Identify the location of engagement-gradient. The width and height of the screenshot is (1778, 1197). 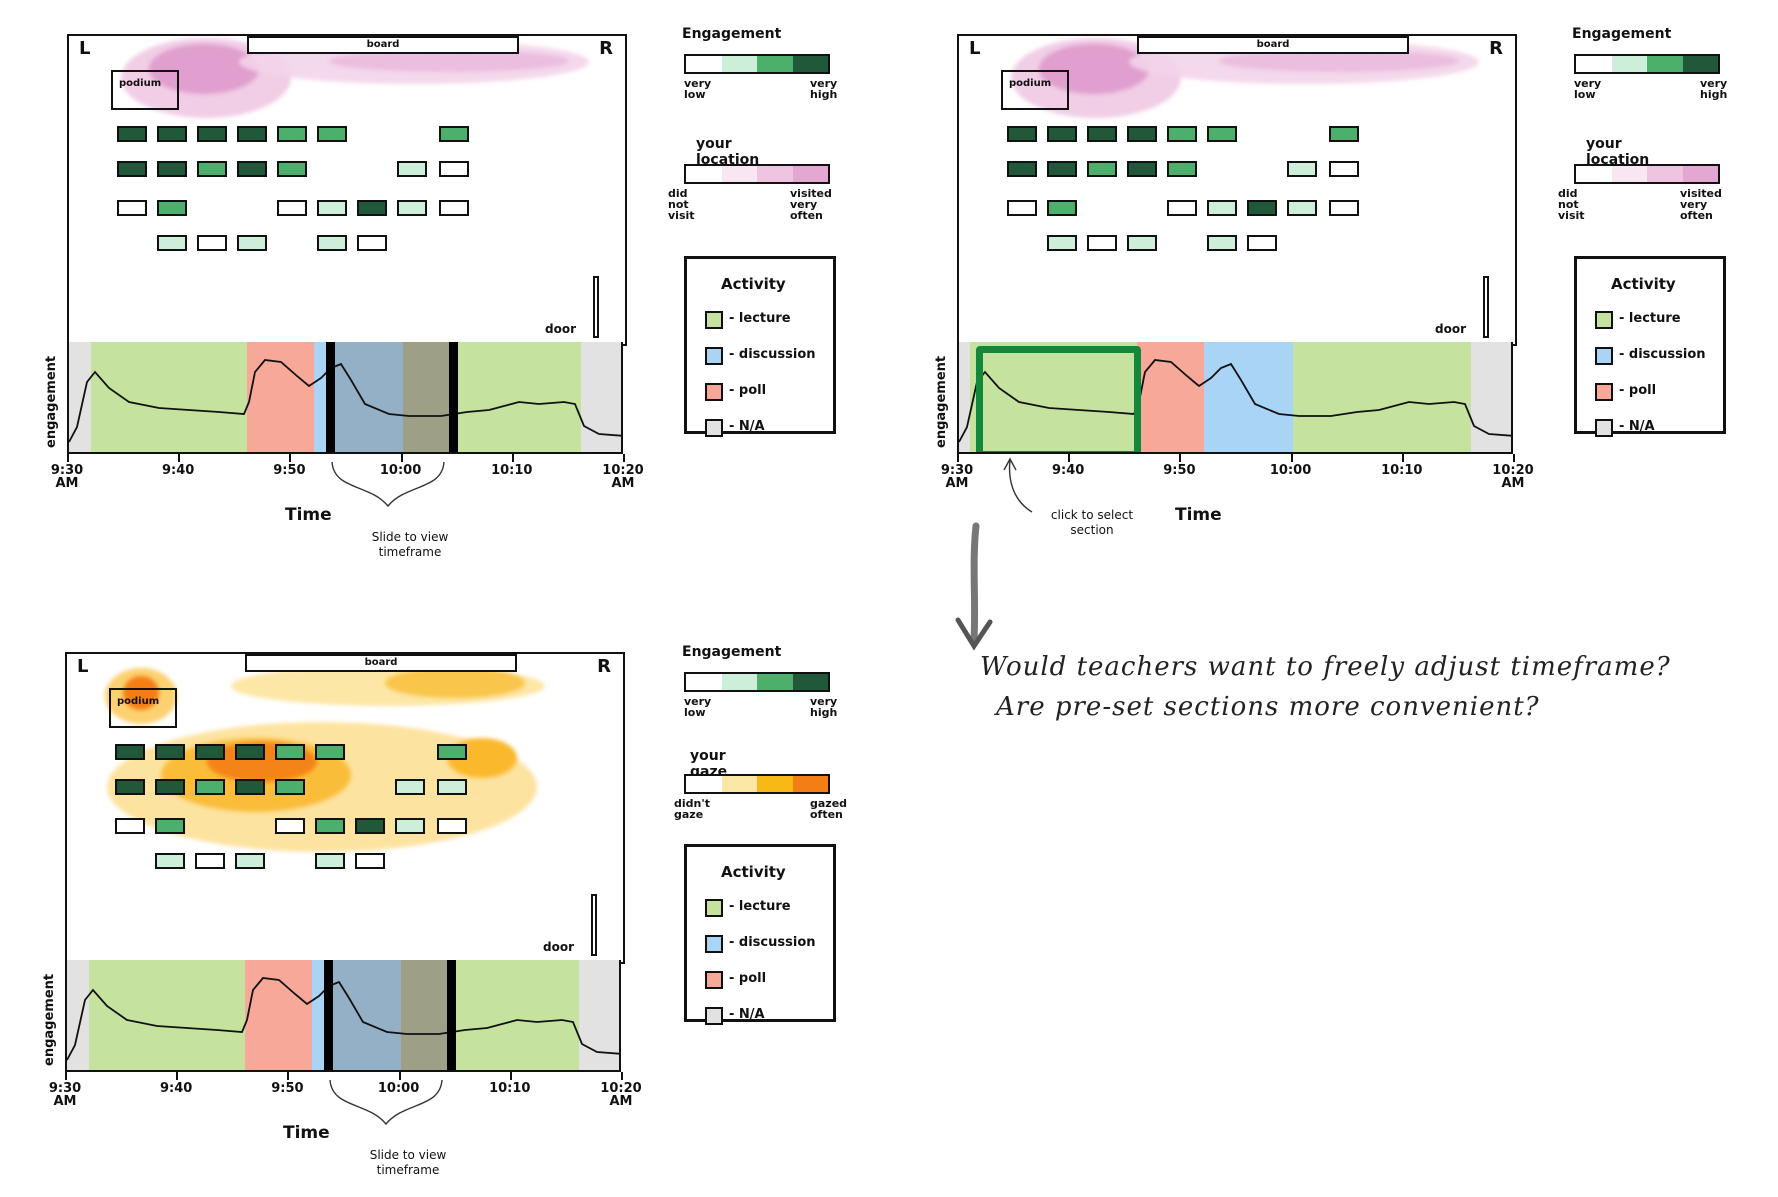
(1647, 64).